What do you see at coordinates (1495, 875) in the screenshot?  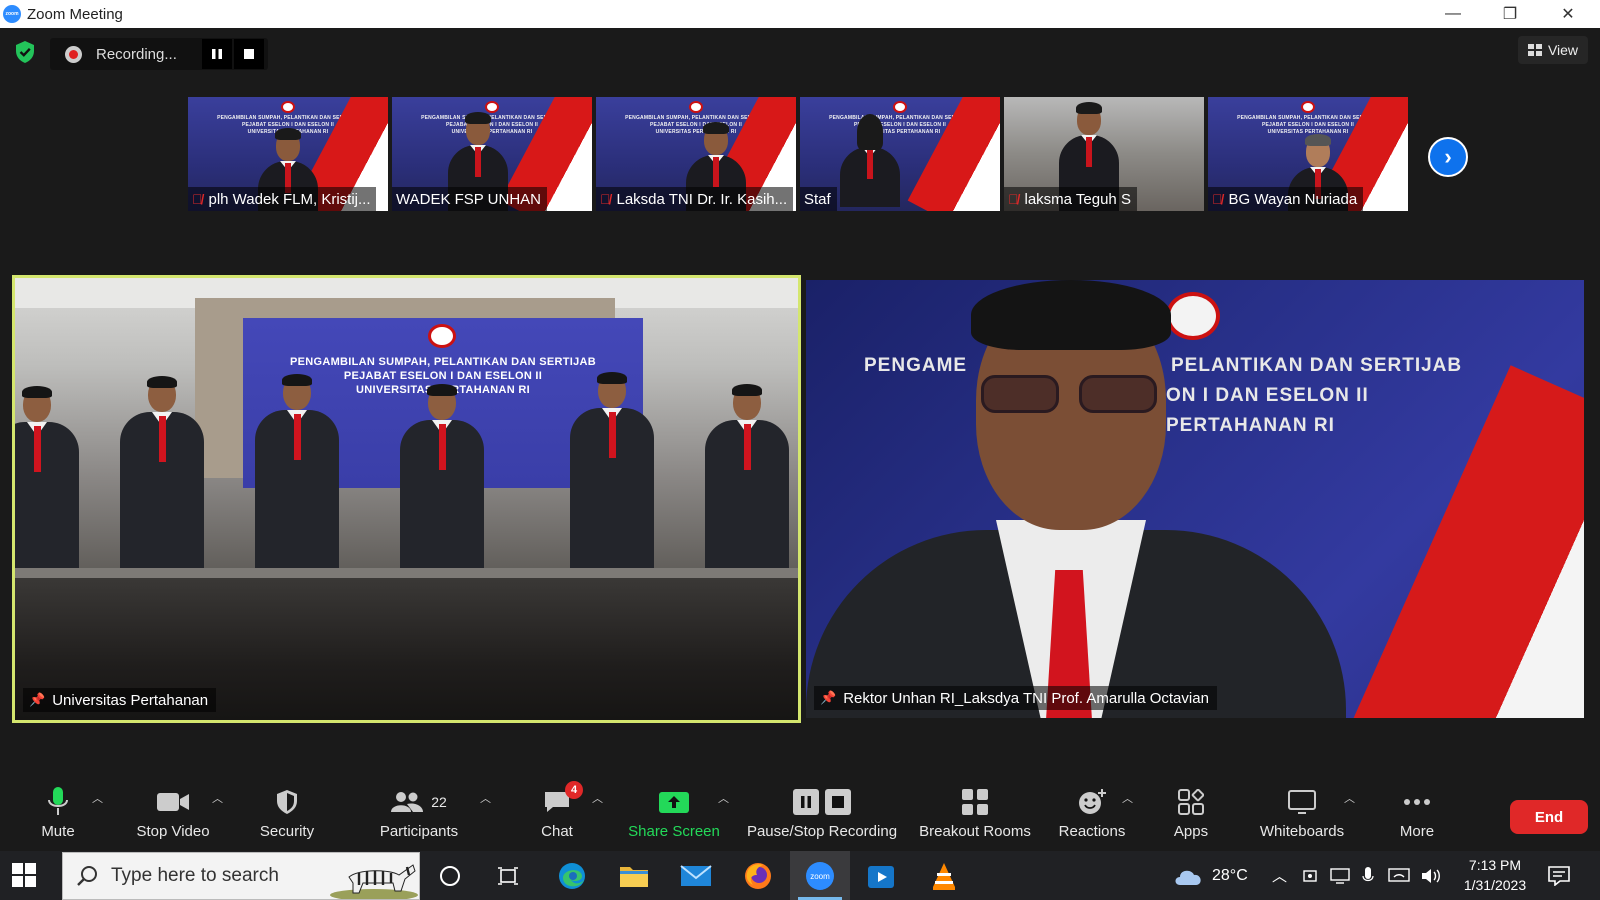 I see `system-clock: 7:13 PM 1/31/2023` at bounding box center [1495, 875].